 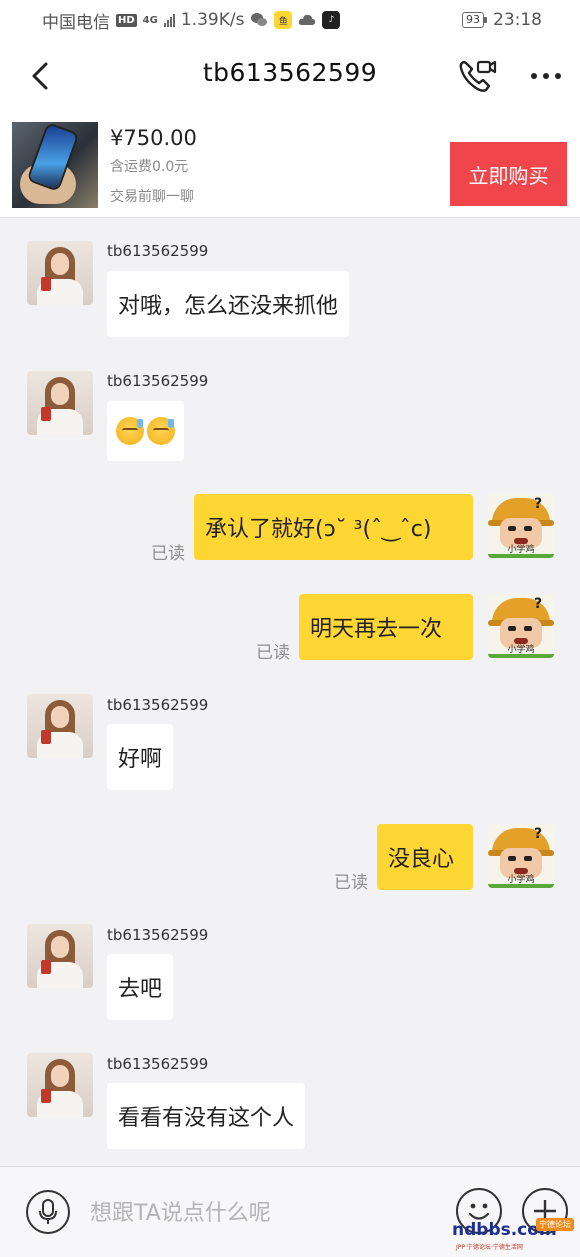 What do you see at coordinates (546, 76) in the screenshot?
I see `more-options-icon` at bounding box center [546, 76].